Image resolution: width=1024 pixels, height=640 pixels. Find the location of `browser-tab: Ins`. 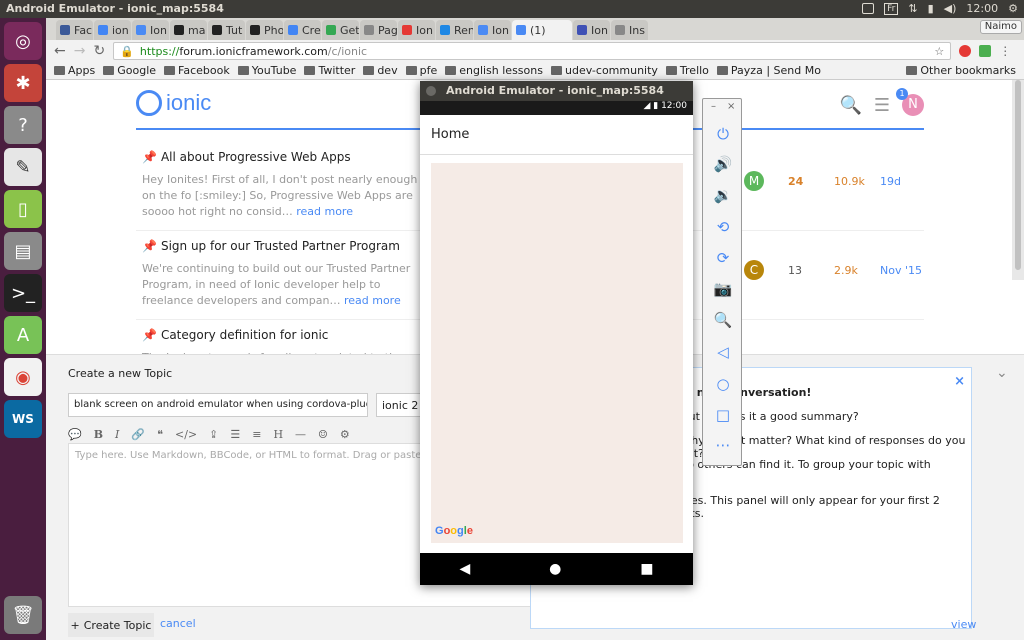

browser-tab: Ins is located at coordinates (629, 30).